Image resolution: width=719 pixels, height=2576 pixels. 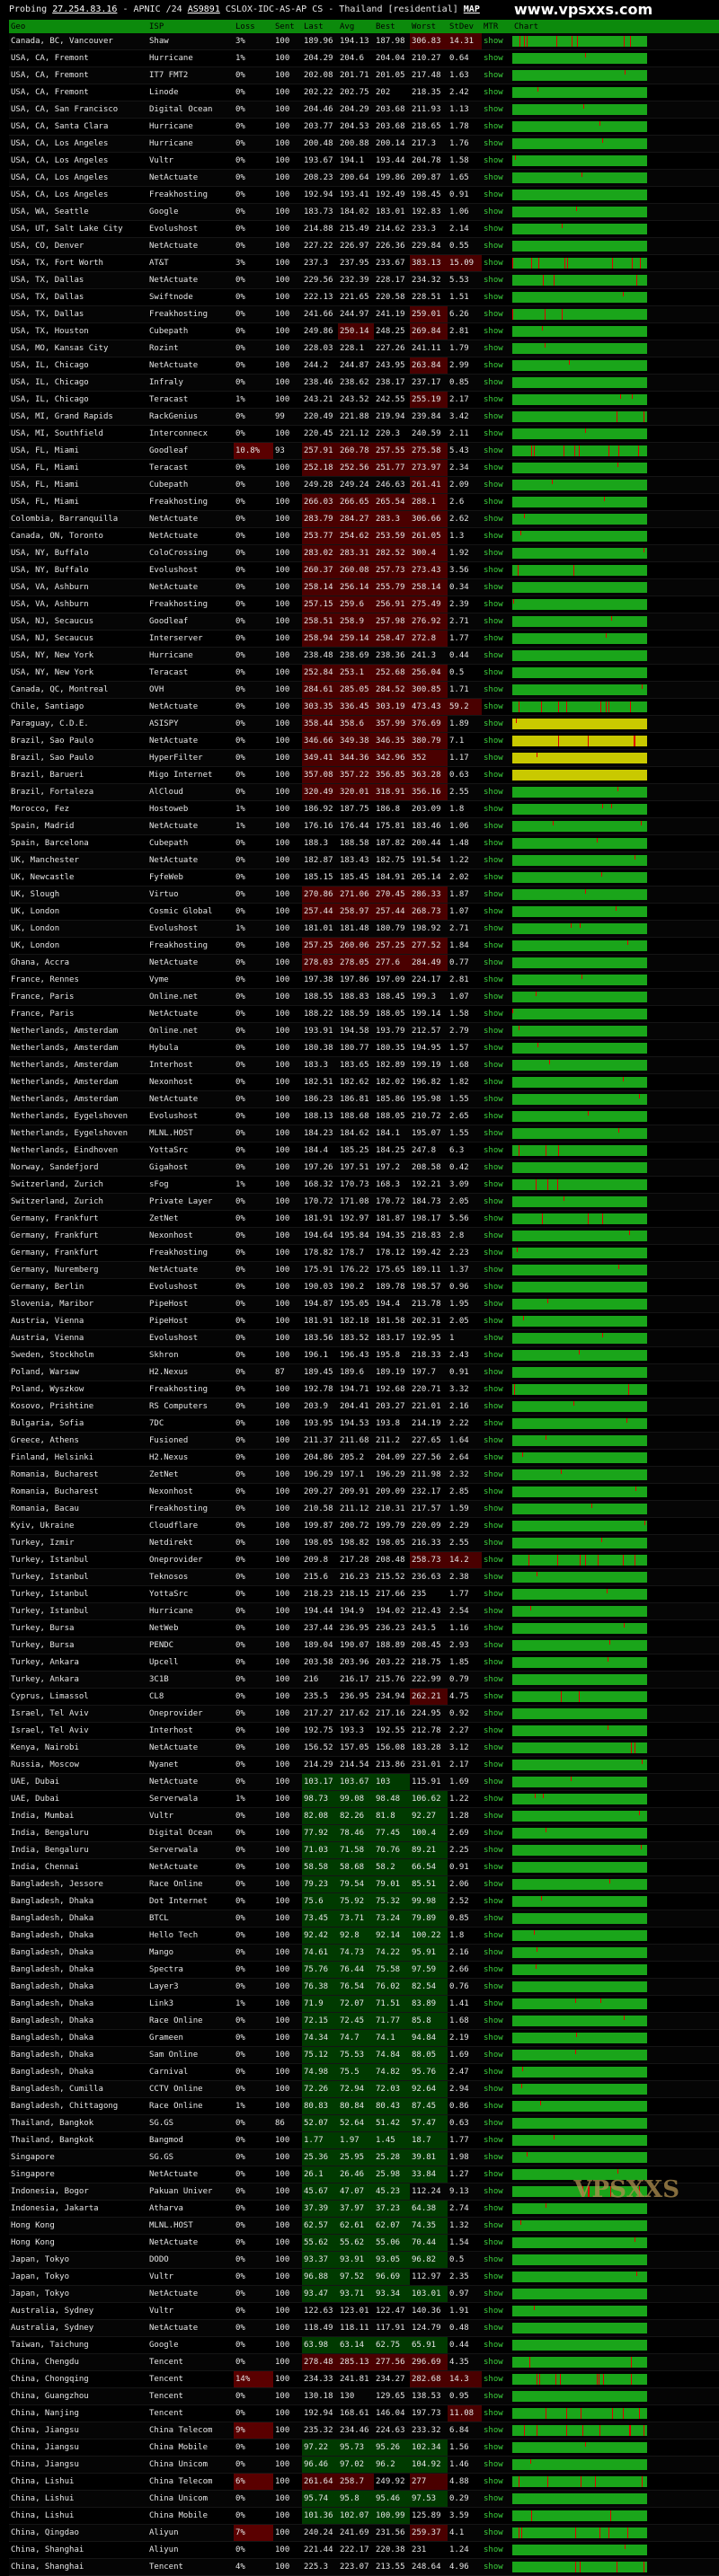 What do you see at coordinates (465, 26) in the screenshot?
I see `col-stdev: StDev` at bounding box center [465, 26].